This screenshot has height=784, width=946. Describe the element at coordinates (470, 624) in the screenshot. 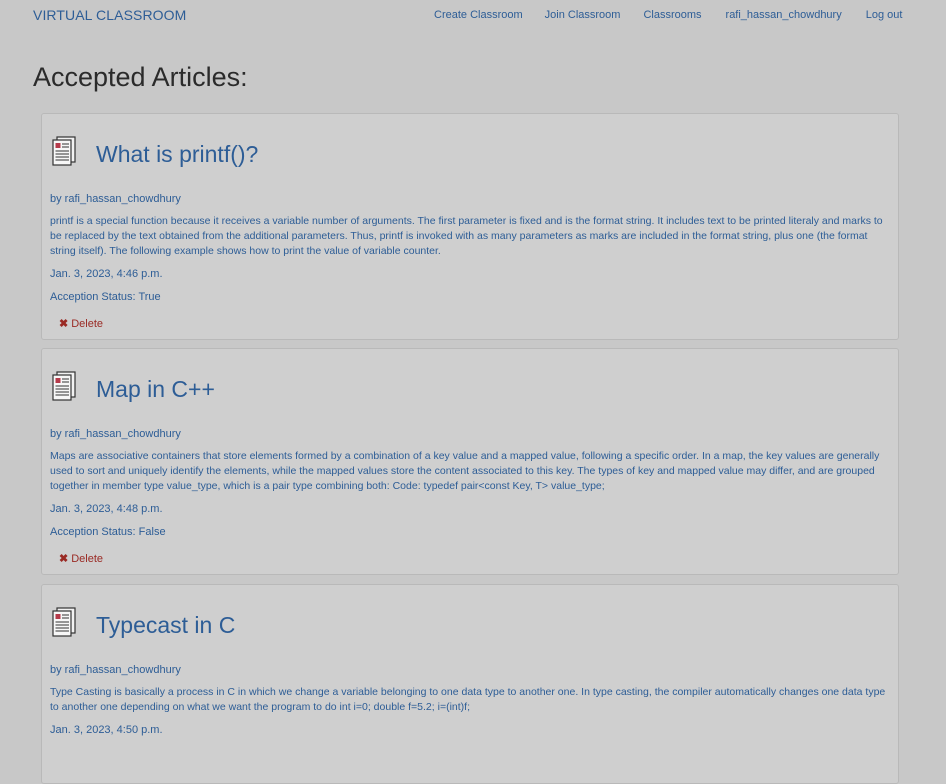

I see `article-header: Typecast in C` at that location.